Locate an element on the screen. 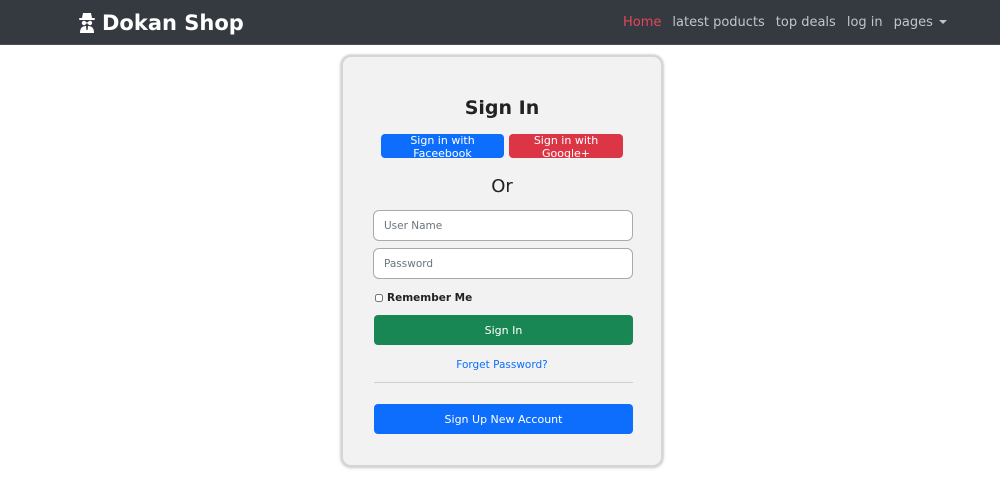  signup-button: Sign Up New Account is located at coordinates (503, 419).